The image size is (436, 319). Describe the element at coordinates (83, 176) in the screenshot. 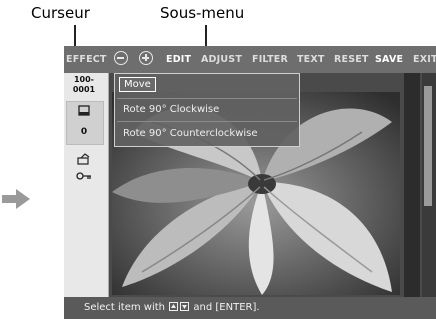

I see `protect-key-icon` at that location.